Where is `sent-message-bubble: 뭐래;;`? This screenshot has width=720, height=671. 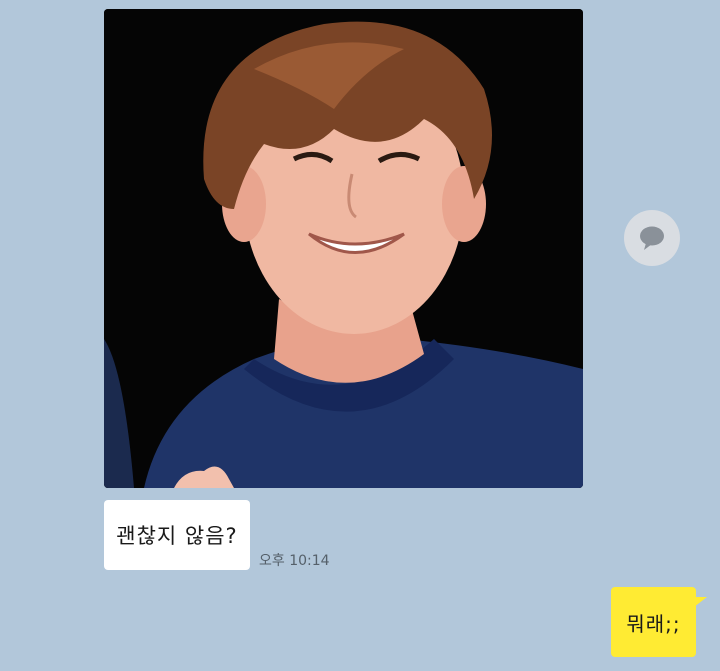
sent-message-bubble: 뭐래;; is located at coordinates (659, 622).